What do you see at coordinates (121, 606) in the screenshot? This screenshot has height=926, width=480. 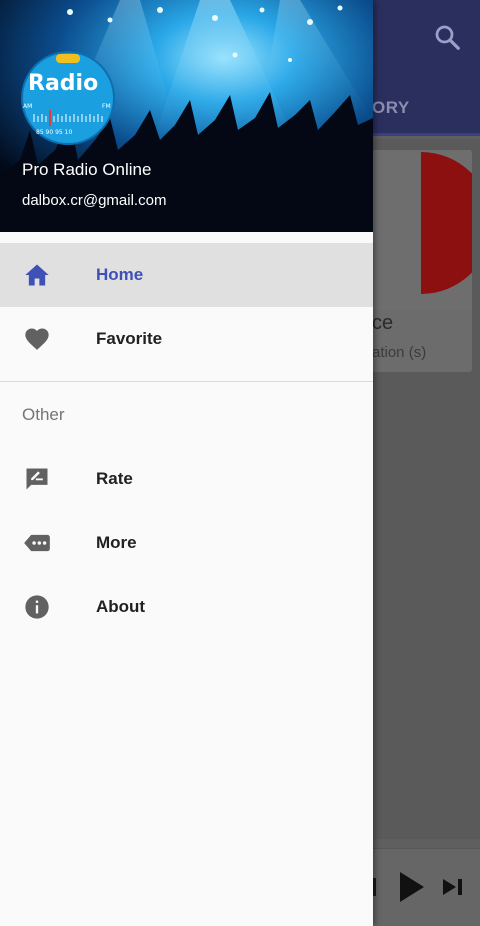 I see `menu-label-about: About` at bounding box center [121, 606].